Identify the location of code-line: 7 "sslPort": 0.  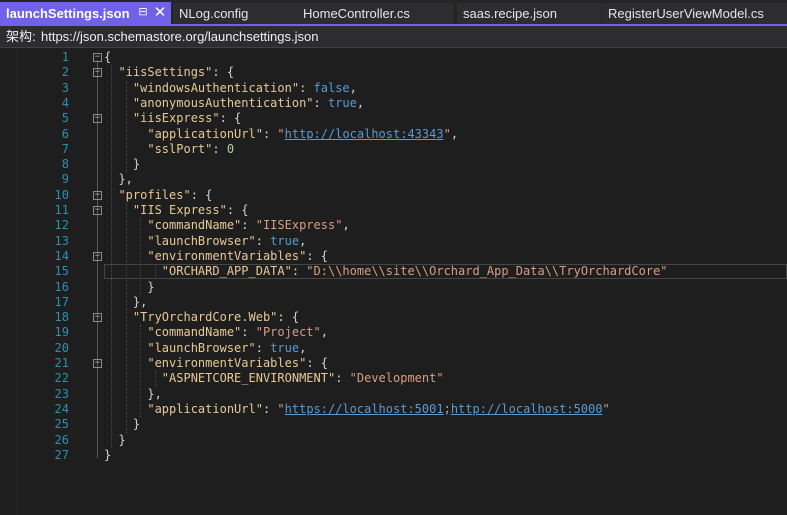
(393, 149).